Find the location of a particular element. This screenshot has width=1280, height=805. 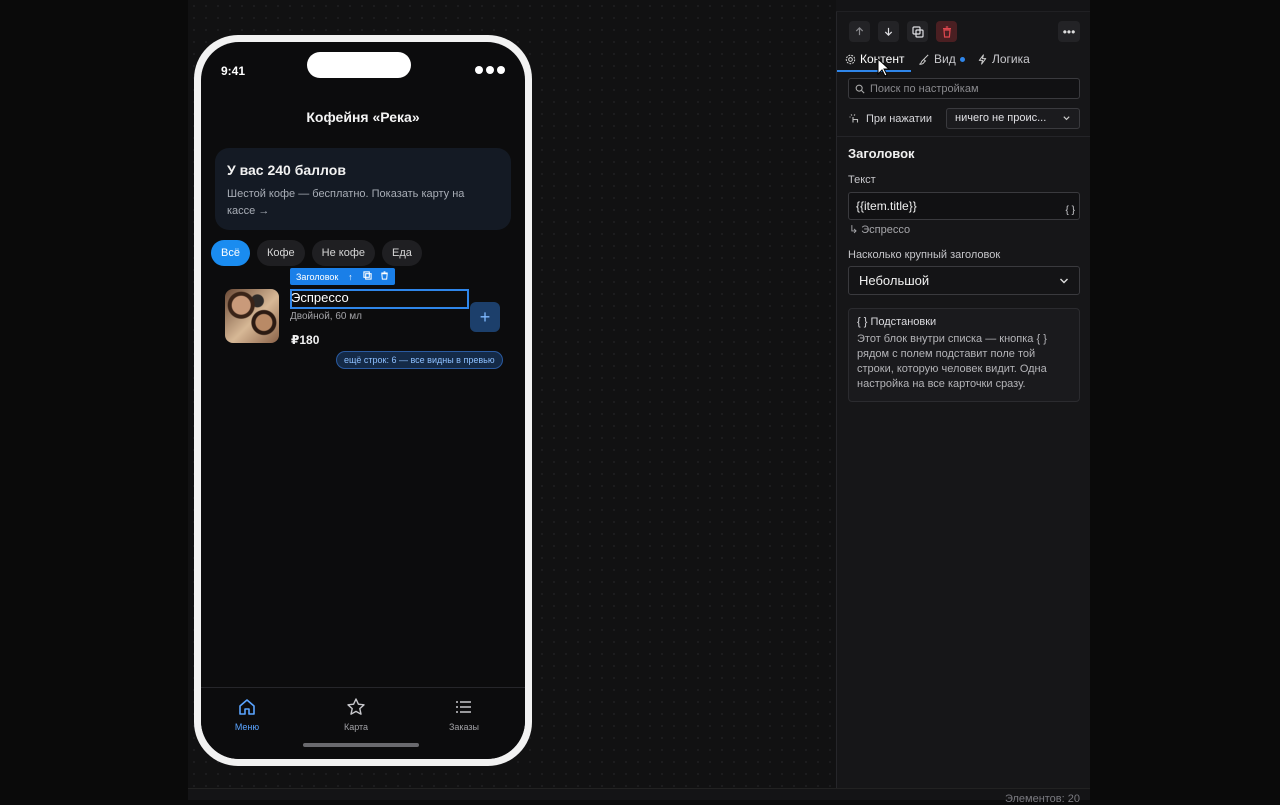

item-price: ₽180 is located at coordinates (305, 340).